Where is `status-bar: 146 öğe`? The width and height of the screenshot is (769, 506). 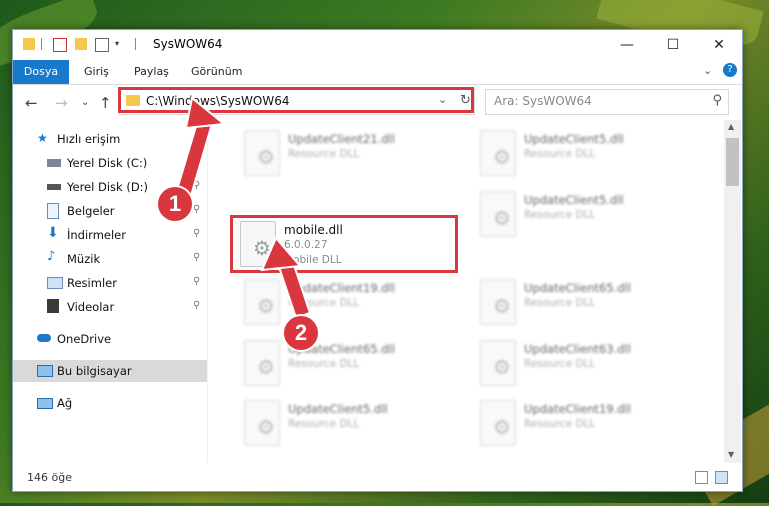
status-bar: 146 öğe is located at coordinates (377, 478).